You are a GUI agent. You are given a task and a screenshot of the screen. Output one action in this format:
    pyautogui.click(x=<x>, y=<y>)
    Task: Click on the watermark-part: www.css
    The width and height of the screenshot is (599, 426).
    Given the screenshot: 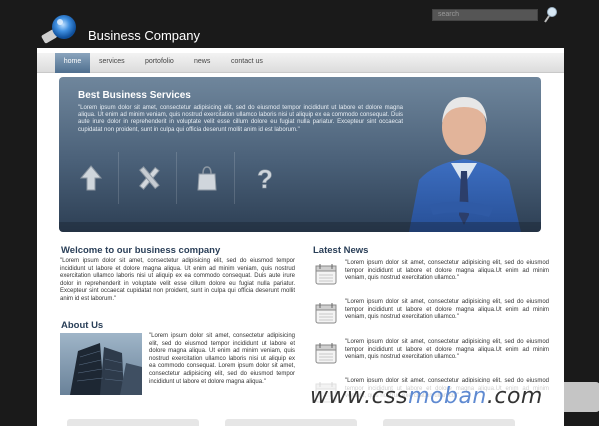 What is the action you would take?
    pyautogui.click(x=359, y=396)
    